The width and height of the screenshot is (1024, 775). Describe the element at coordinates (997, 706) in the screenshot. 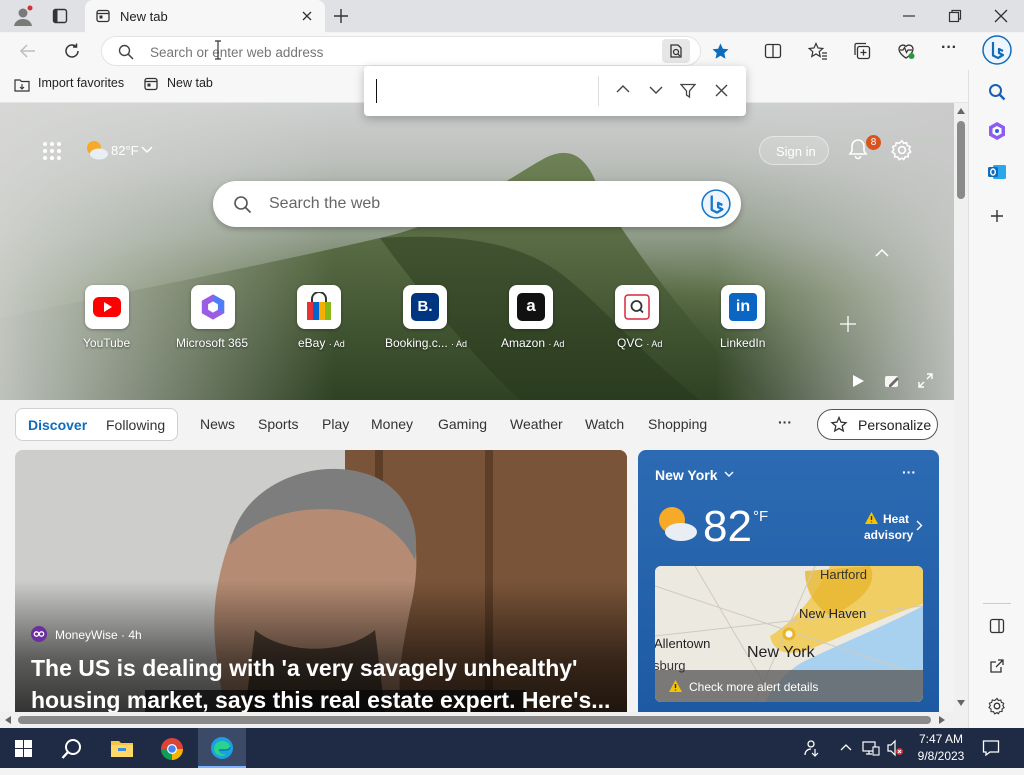

I see `sidebar-settings-icon` at that location.